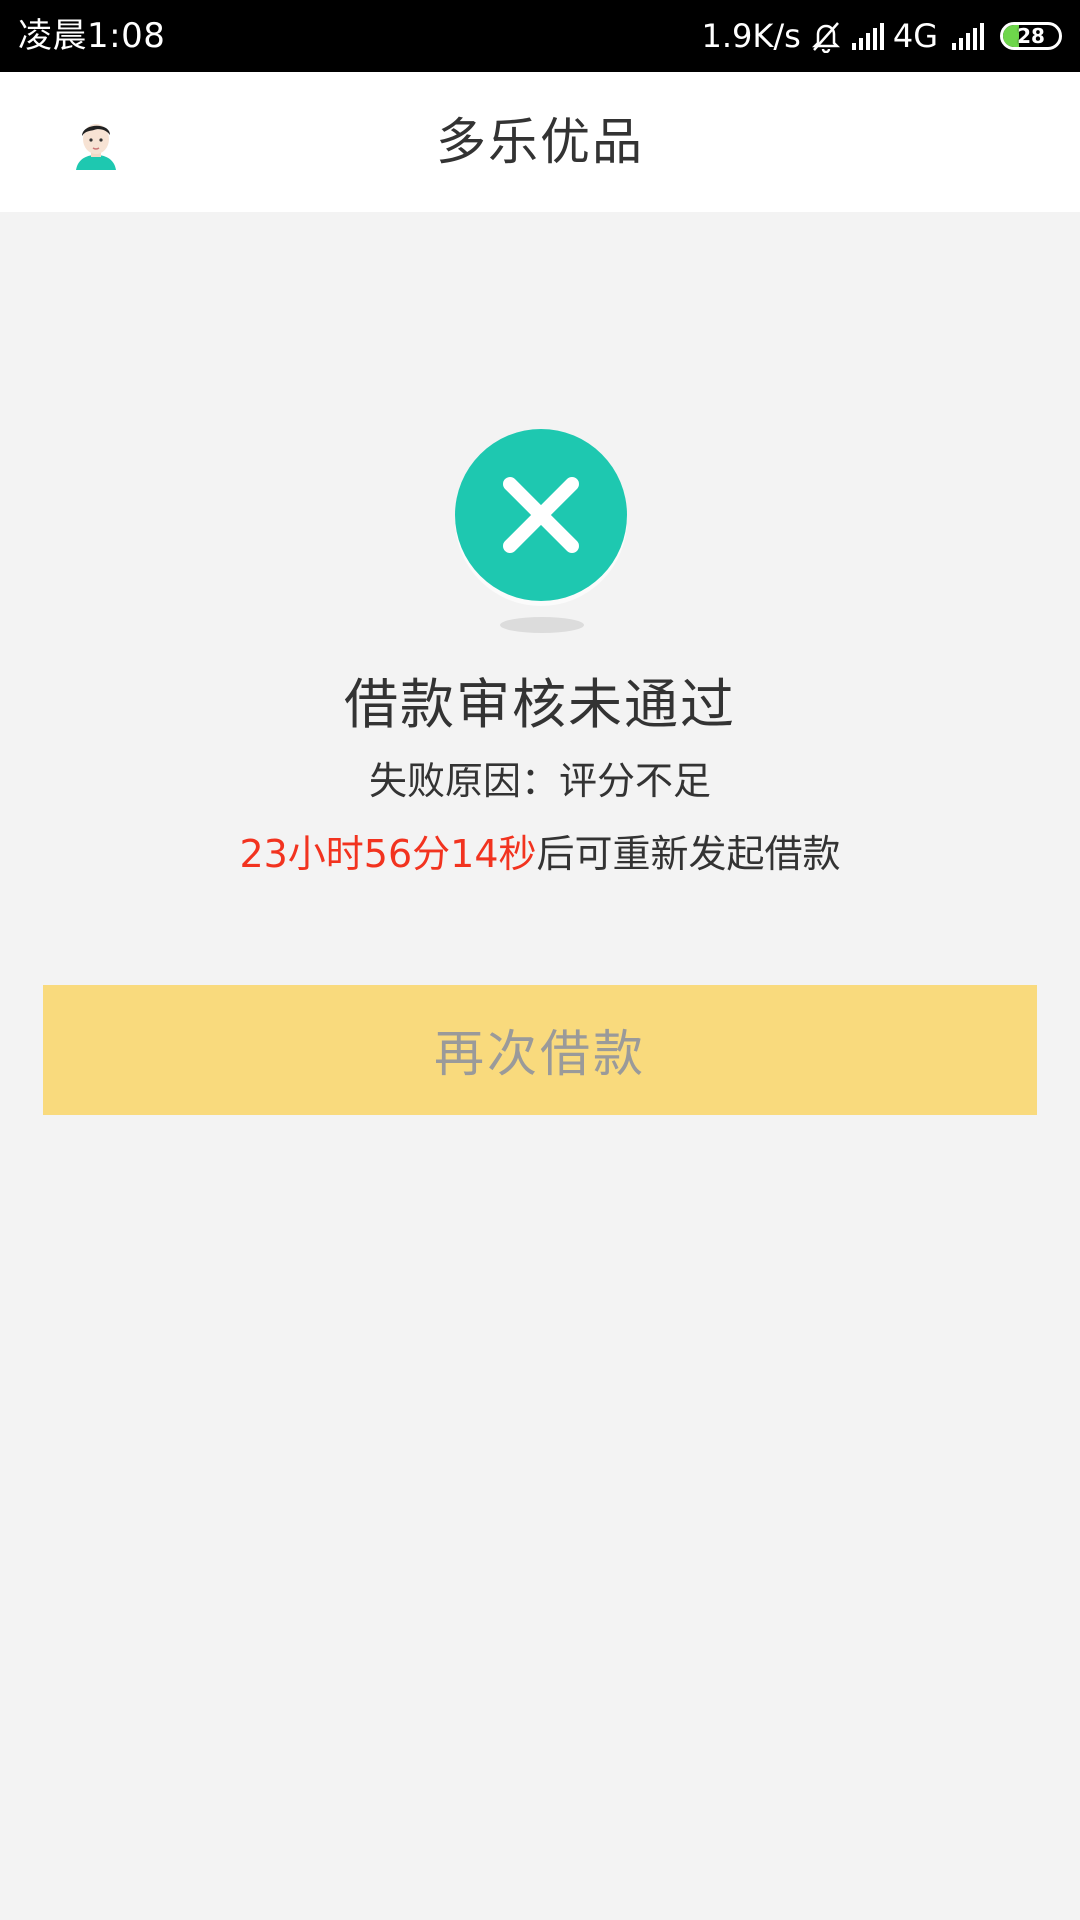  I want to click on network-type: 4G, so click(915, 36).